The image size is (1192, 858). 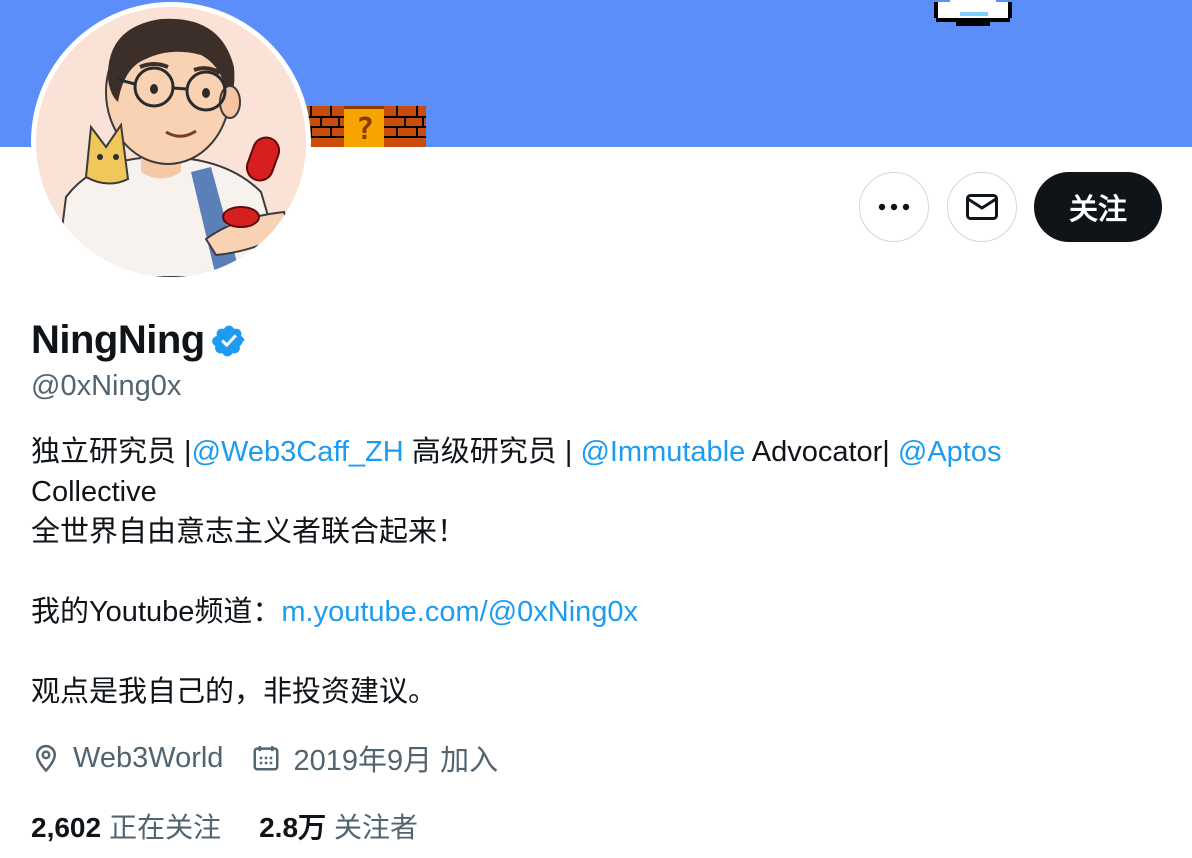 What do you see at coordinates (293, 827) in the screenshot?
I see `followers-count: 2.8万` at bounding box center [293, 827].